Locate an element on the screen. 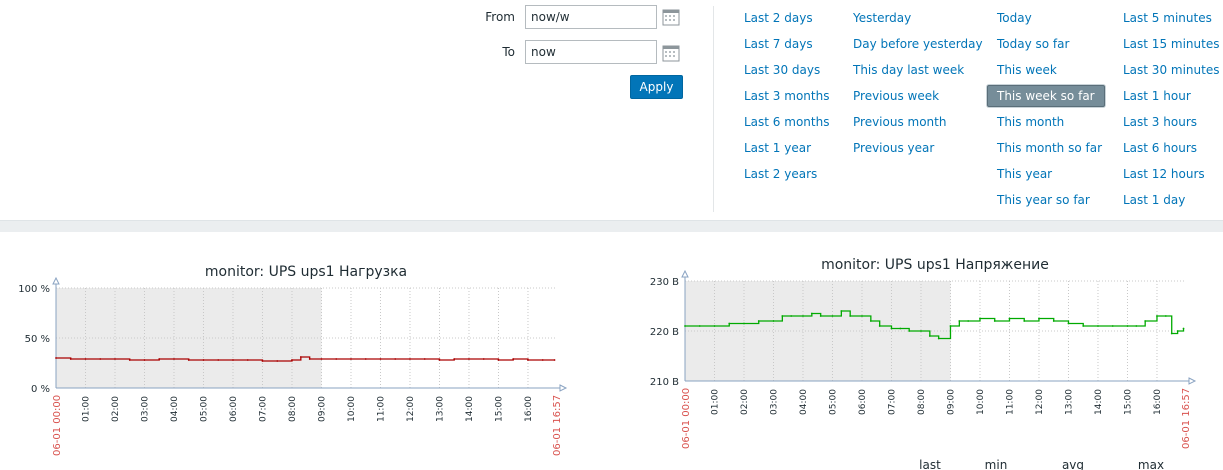 This screenshot has height=470, width=1223. x-tick-label: 12:00 is located at coordinates (1040, 402).